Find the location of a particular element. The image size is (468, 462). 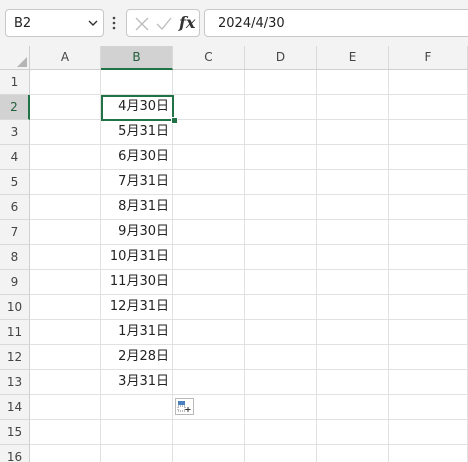

select-all-button is located at coordinates (15, 58).